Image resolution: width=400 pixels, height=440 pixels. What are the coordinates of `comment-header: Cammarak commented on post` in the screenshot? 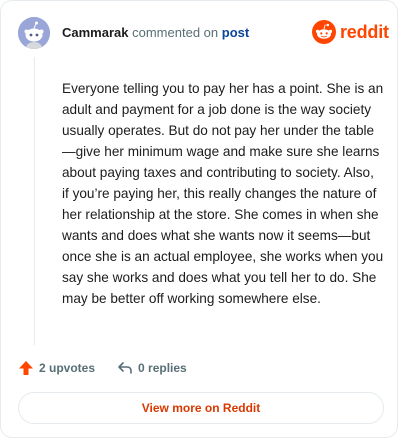 It's located at (155, 33).